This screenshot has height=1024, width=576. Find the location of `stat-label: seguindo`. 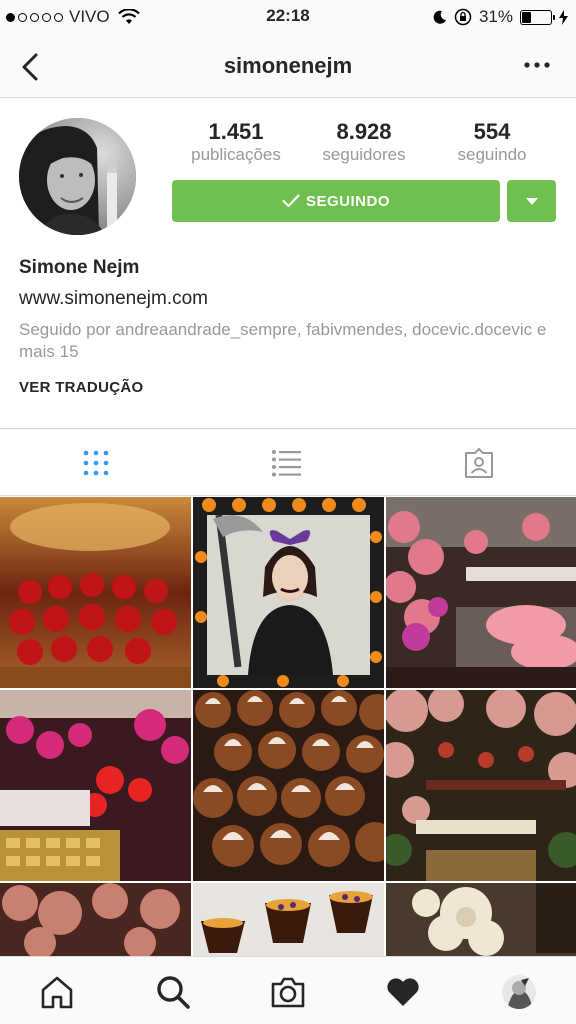

stat-label: seguindo is located at coordinates (492, 154).